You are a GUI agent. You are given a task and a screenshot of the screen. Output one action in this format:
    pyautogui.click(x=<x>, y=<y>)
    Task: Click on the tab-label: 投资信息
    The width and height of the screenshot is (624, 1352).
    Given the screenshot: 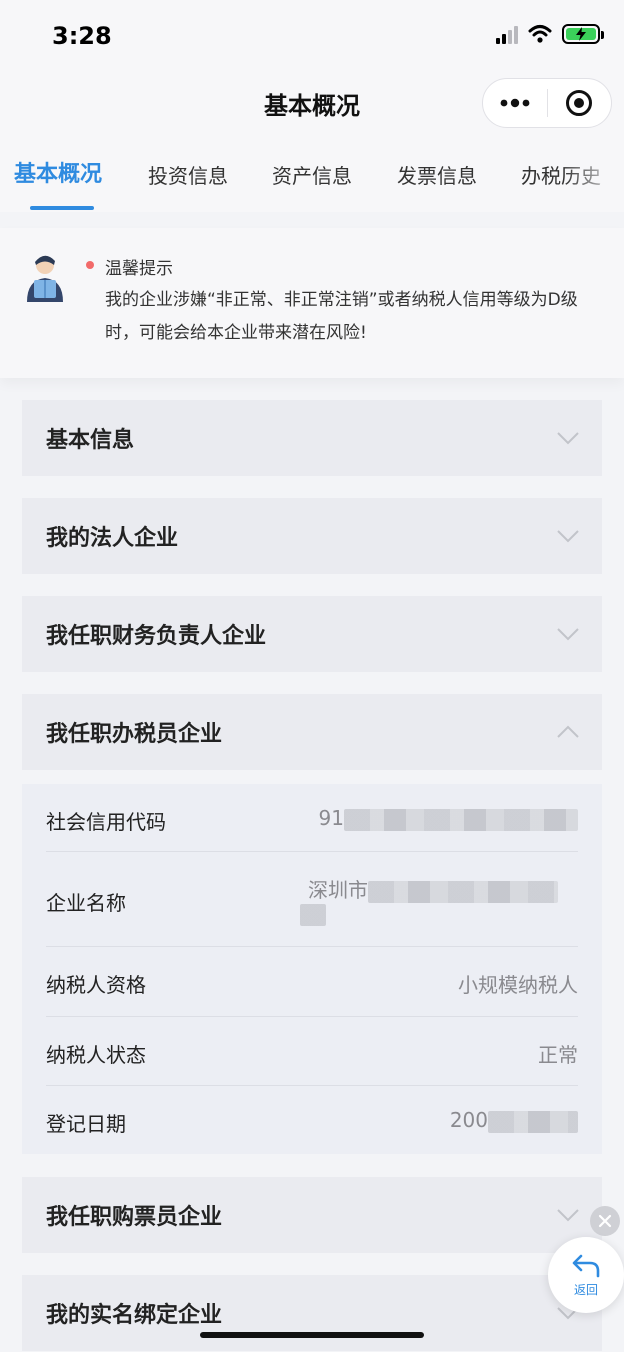 What is the action you would take?
    pyautogui.click(x=188, y=176)
    